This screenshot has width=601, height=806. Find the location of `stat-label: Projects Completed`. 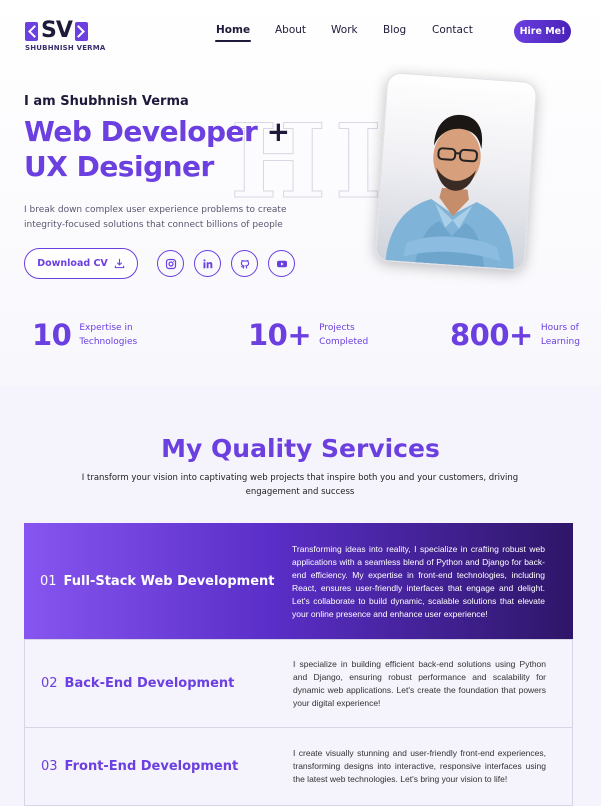

stat-label: Projects Completed is located at coordinates (343, 335).